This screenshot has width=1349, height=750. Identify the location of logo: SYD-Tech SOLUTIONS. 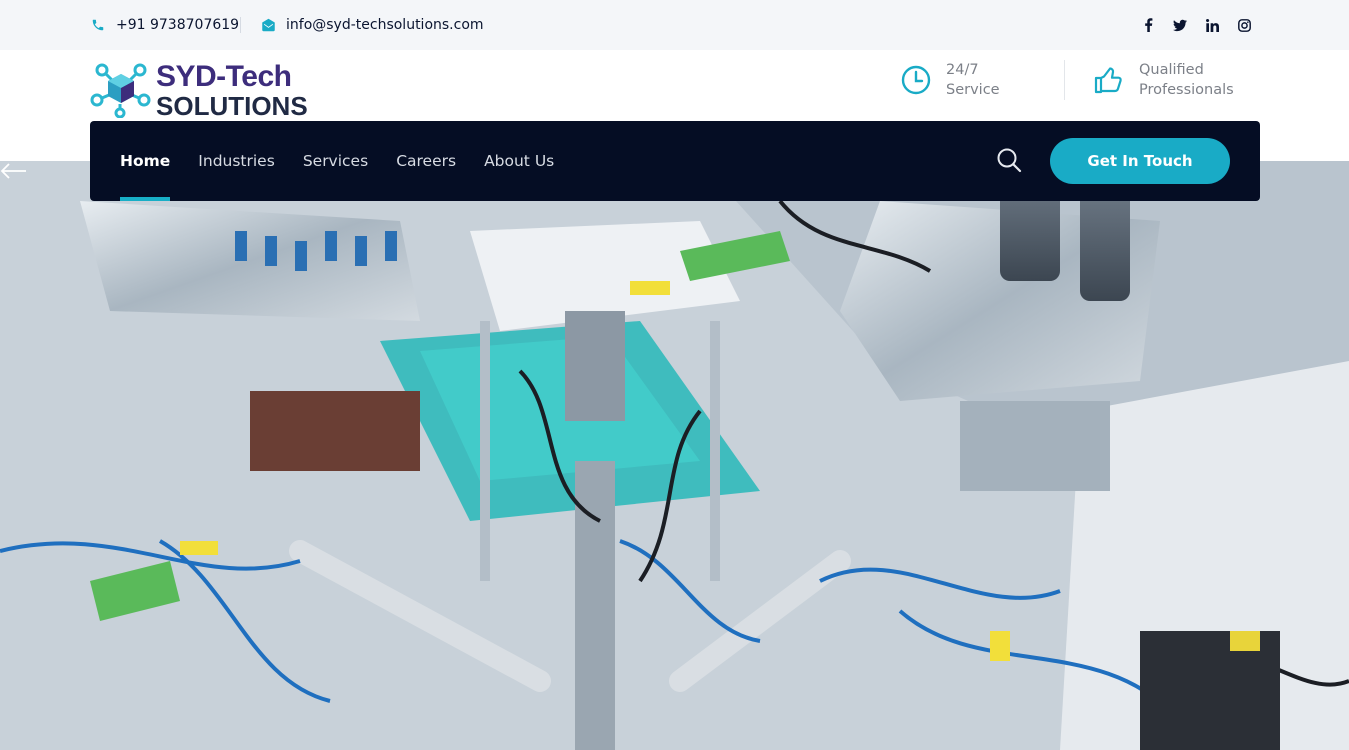
(205, 89).